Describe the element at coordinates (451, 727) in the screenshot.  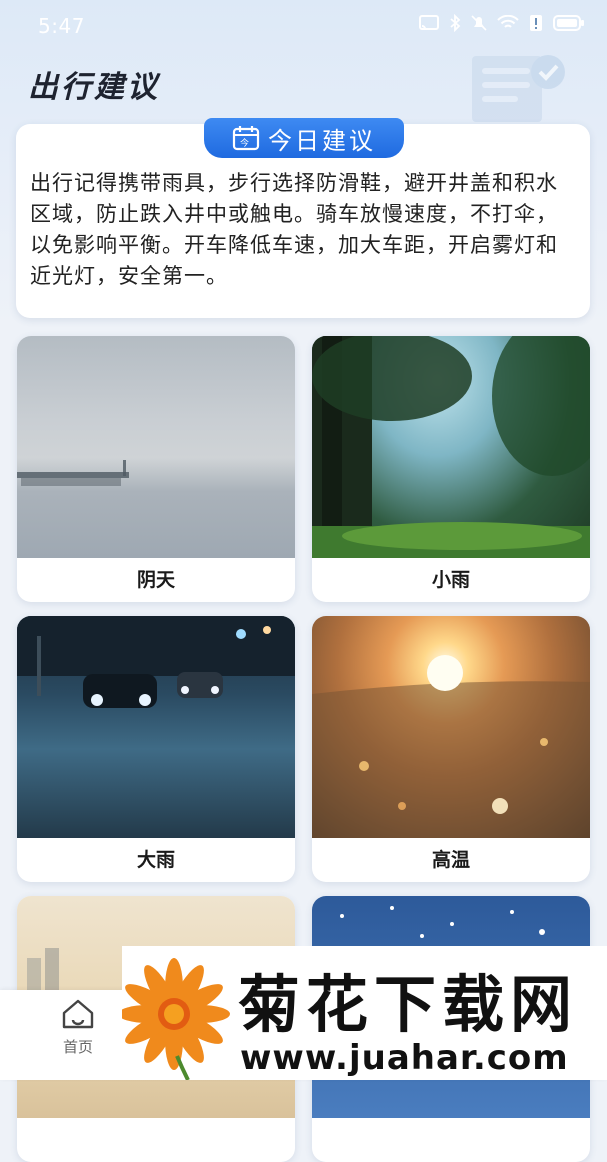
I see `high-temperature-image` at that location.